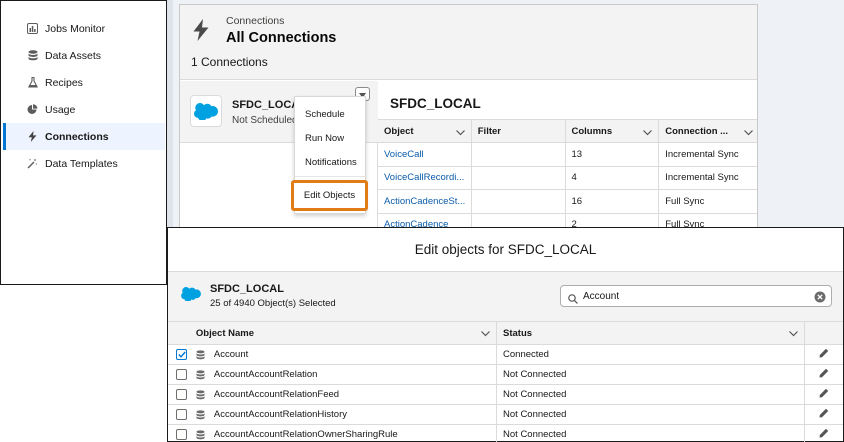 Image resolution: width=844 pixels, height=442 pixels. I want to click on table-row: VoiceCallRecordi... 4 Incremental Sync, so click(567, 178).